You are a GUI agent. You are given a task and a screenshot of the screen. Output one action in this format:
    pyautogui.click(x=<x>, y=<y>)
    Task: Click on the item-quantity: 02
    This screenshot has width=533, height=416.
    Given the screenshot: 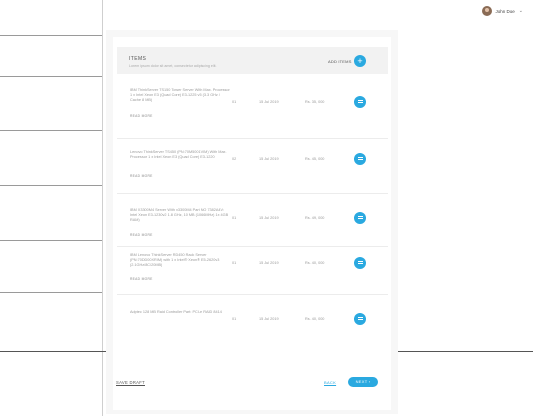 What is the action you would take?
    pyautogui.click(x=234, y=159)
    